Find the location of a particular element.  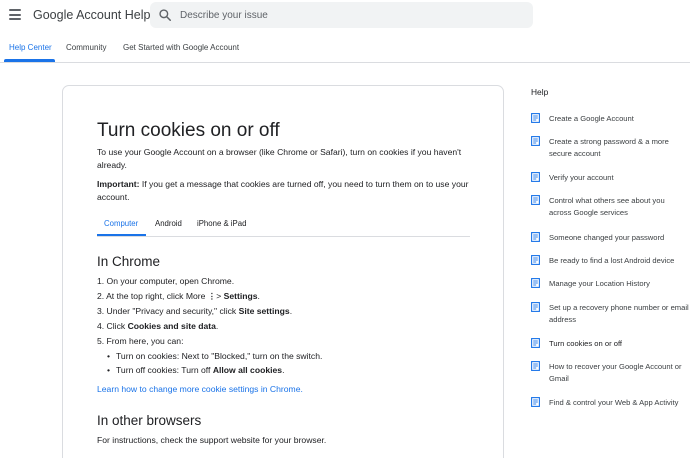

step-2-arrow: > is located at coordinates (218, 296).